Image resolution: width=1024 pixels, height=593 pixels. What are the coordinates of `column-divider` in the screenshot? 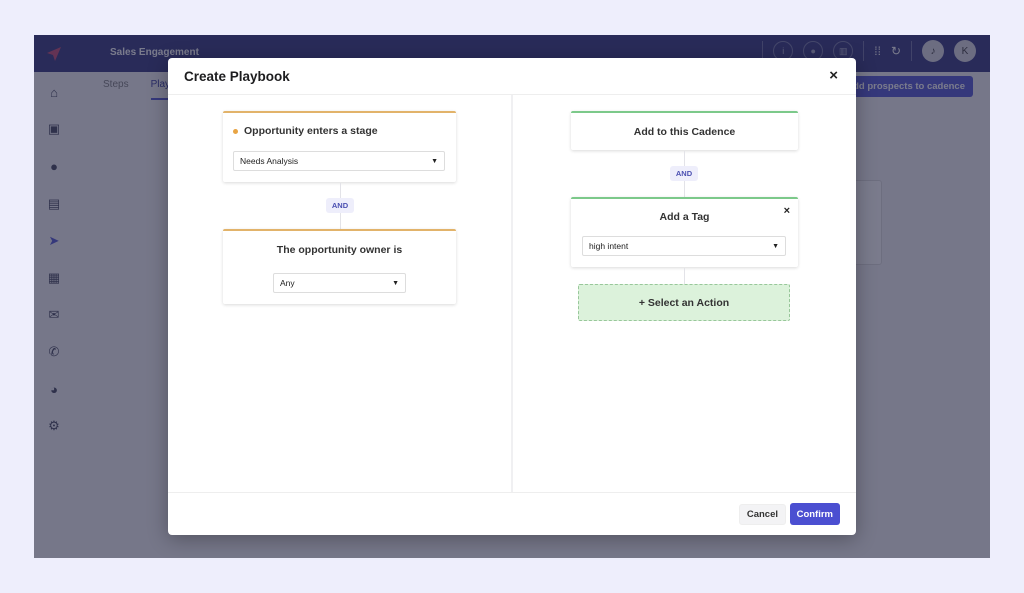 It's located at (512, 293).